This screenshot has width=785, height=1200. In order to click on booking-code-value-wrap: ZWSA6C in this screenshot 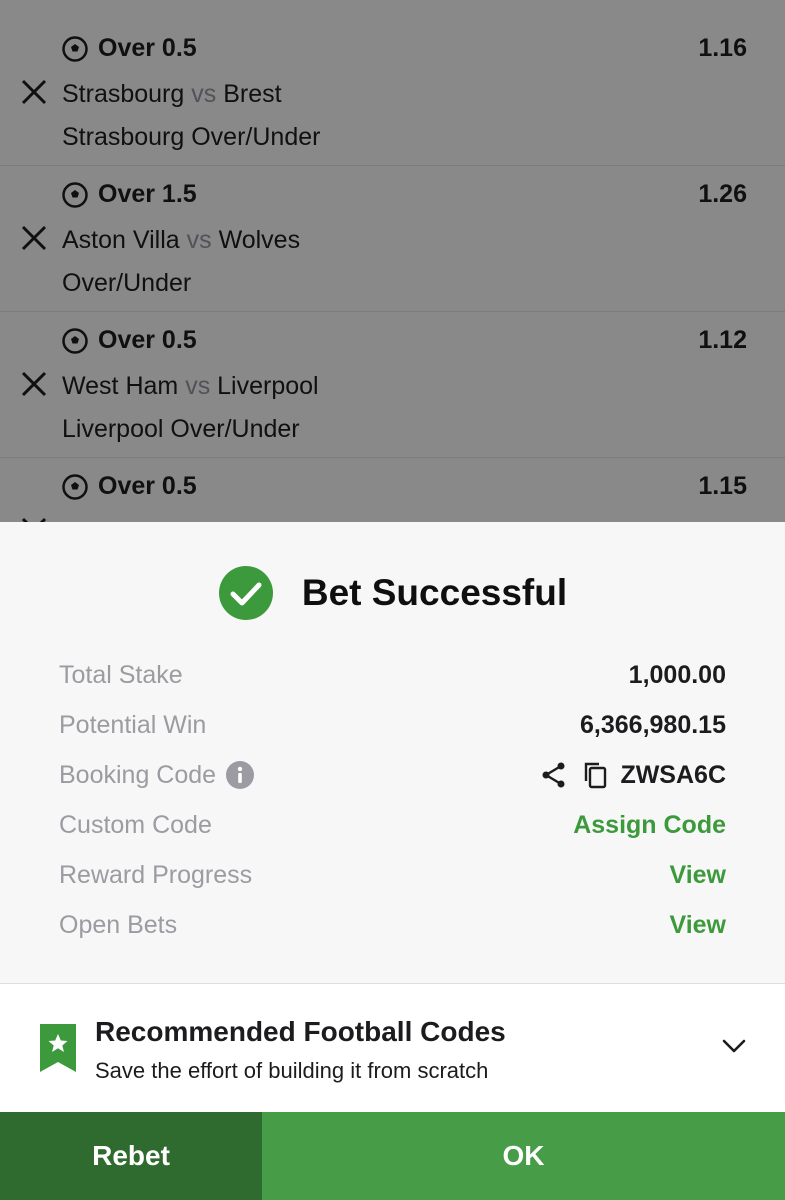, I will do `click(633, 775)`.